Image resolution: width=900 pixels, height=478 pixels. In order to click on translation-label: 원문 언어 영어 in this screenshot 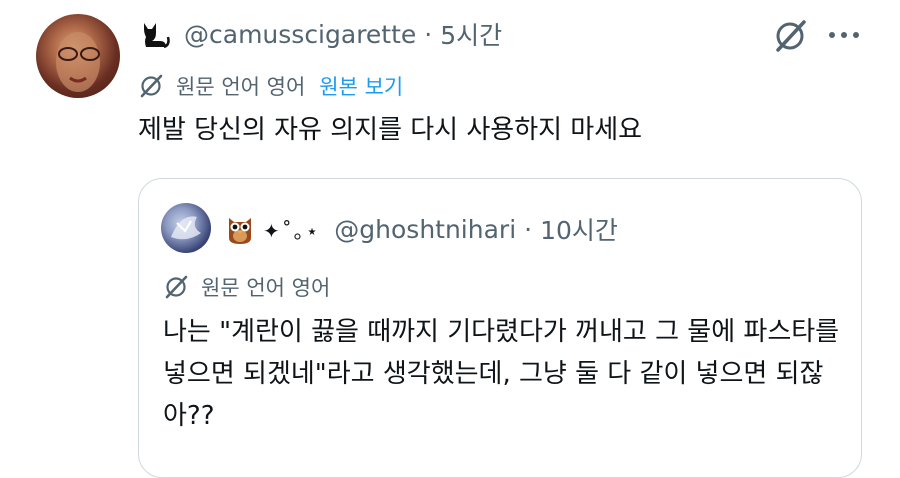, I will do `click(241, 87)`.